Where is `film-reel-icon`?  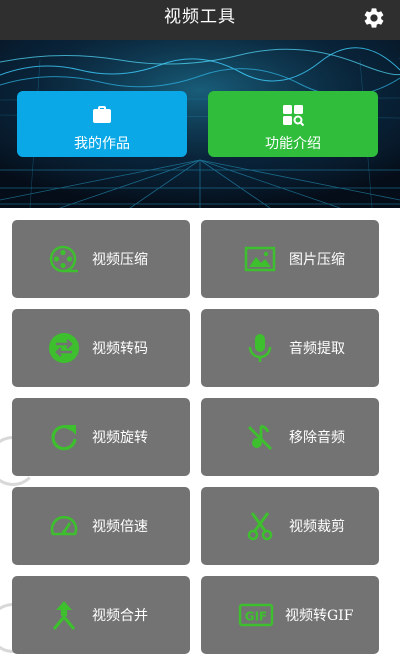
film-reel-icon is located at coordinates (63, 259).